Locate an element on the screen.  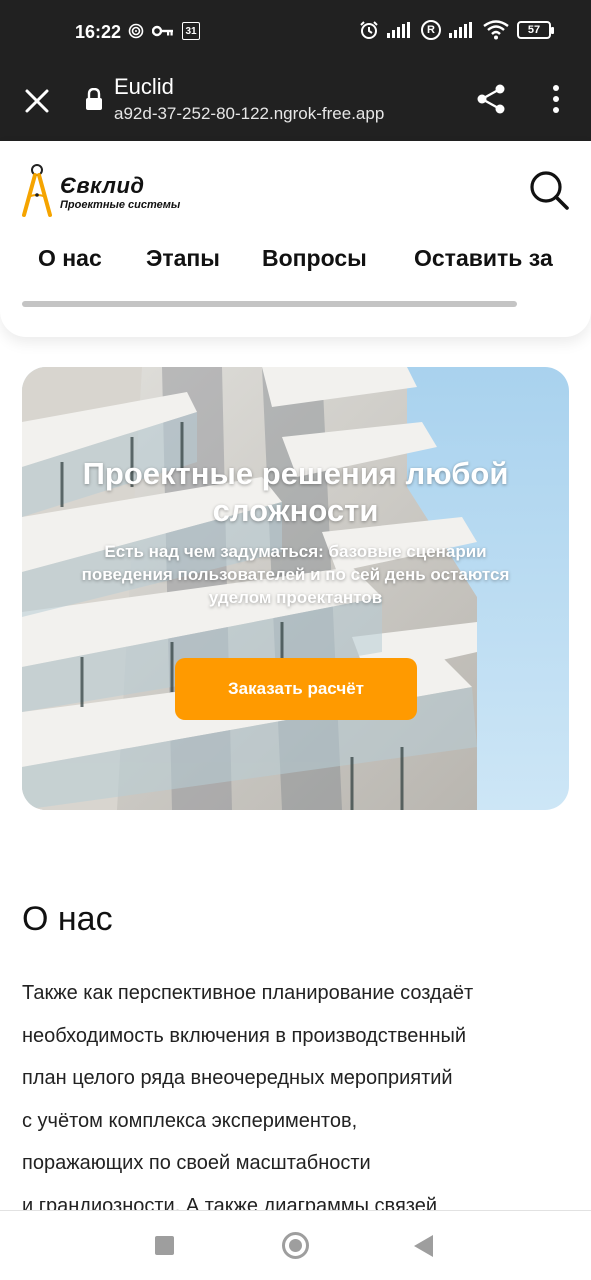
status-time: 16:22 is located at coordinates (98, 32).